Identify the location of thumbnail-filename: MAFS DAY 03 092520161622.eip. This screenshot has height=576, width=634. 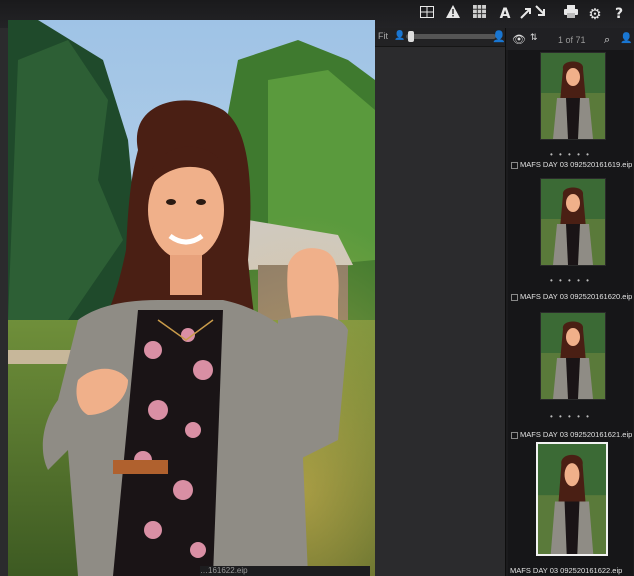
(566, 570).